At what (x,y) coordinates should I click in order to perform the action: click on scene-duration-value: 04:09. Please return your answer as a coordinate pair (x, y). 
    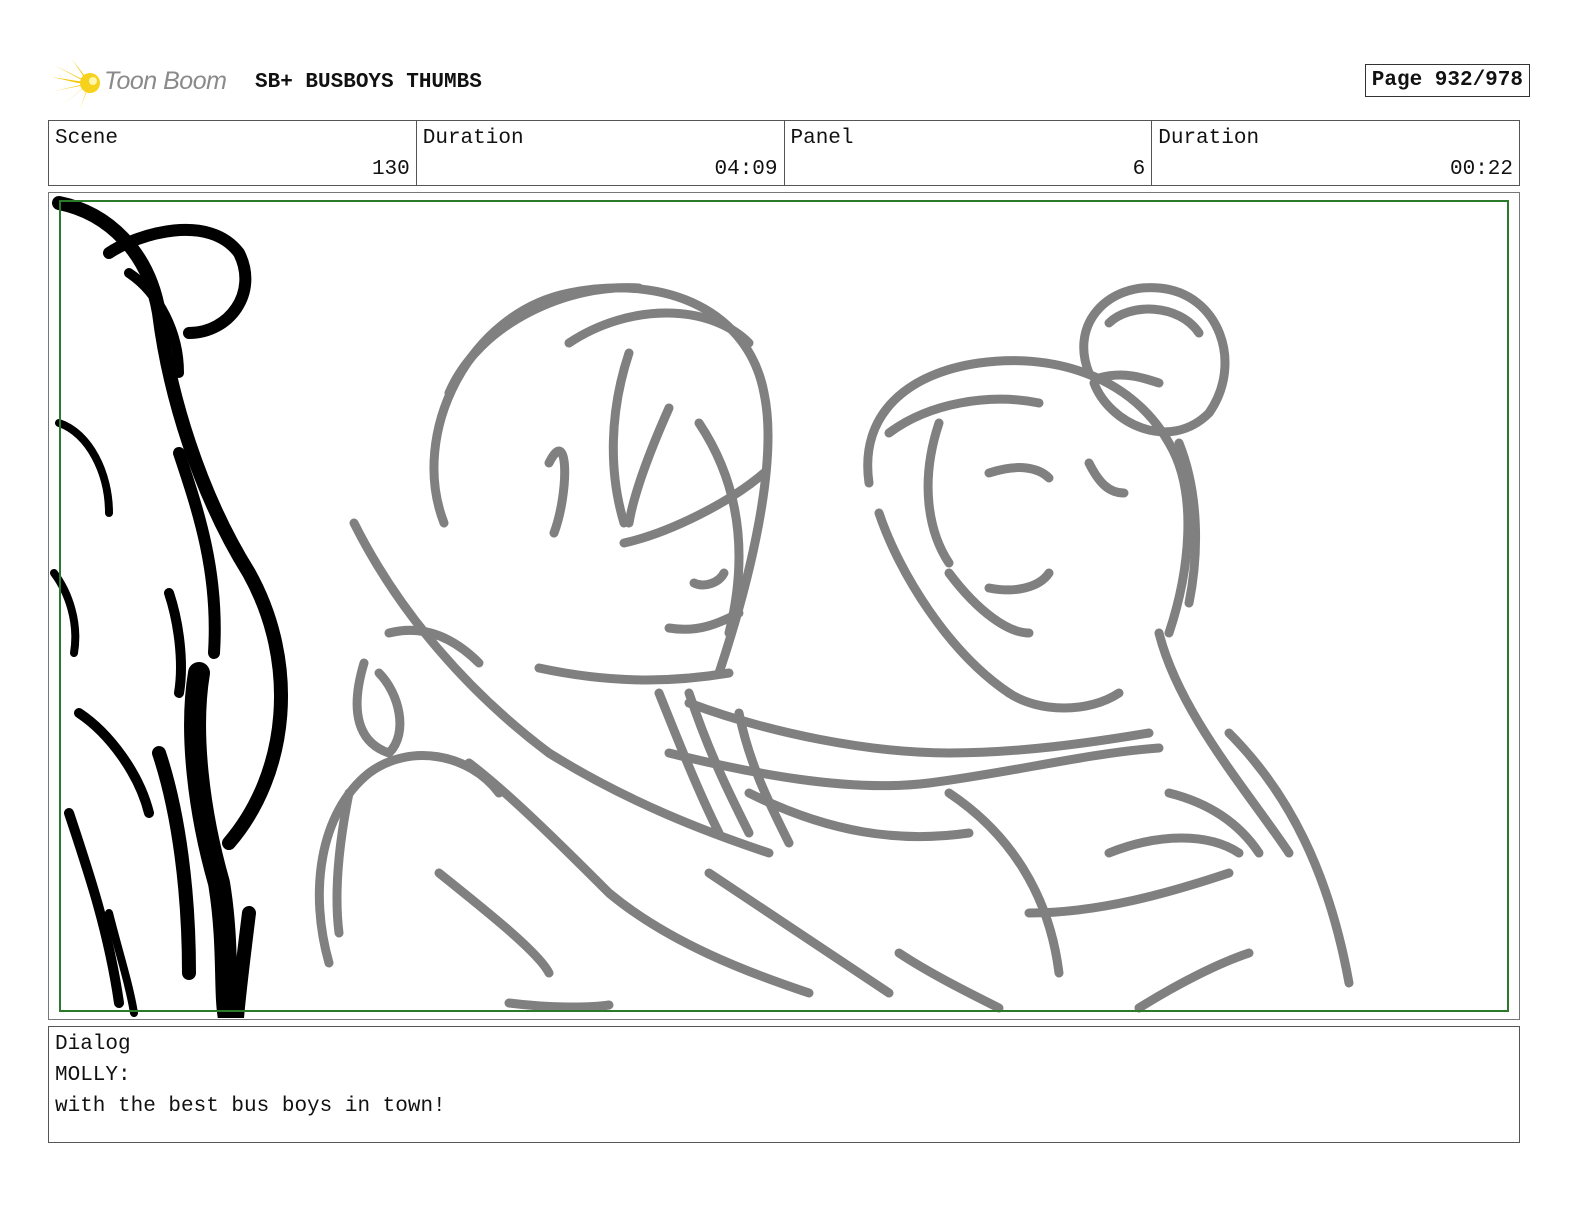
    Looking at the image, I should click on (746, 169).